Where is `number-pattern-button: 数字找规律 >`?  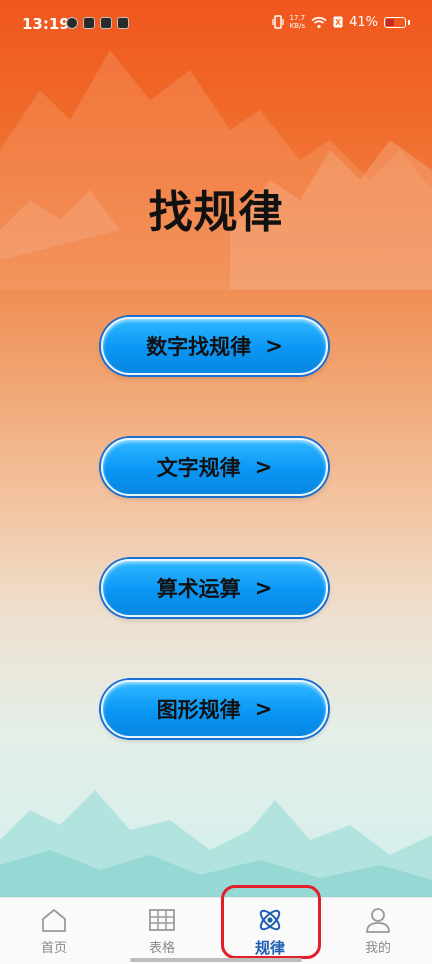
number-pattern-button: 数字找规律 > is located at coordinates (214, 346).